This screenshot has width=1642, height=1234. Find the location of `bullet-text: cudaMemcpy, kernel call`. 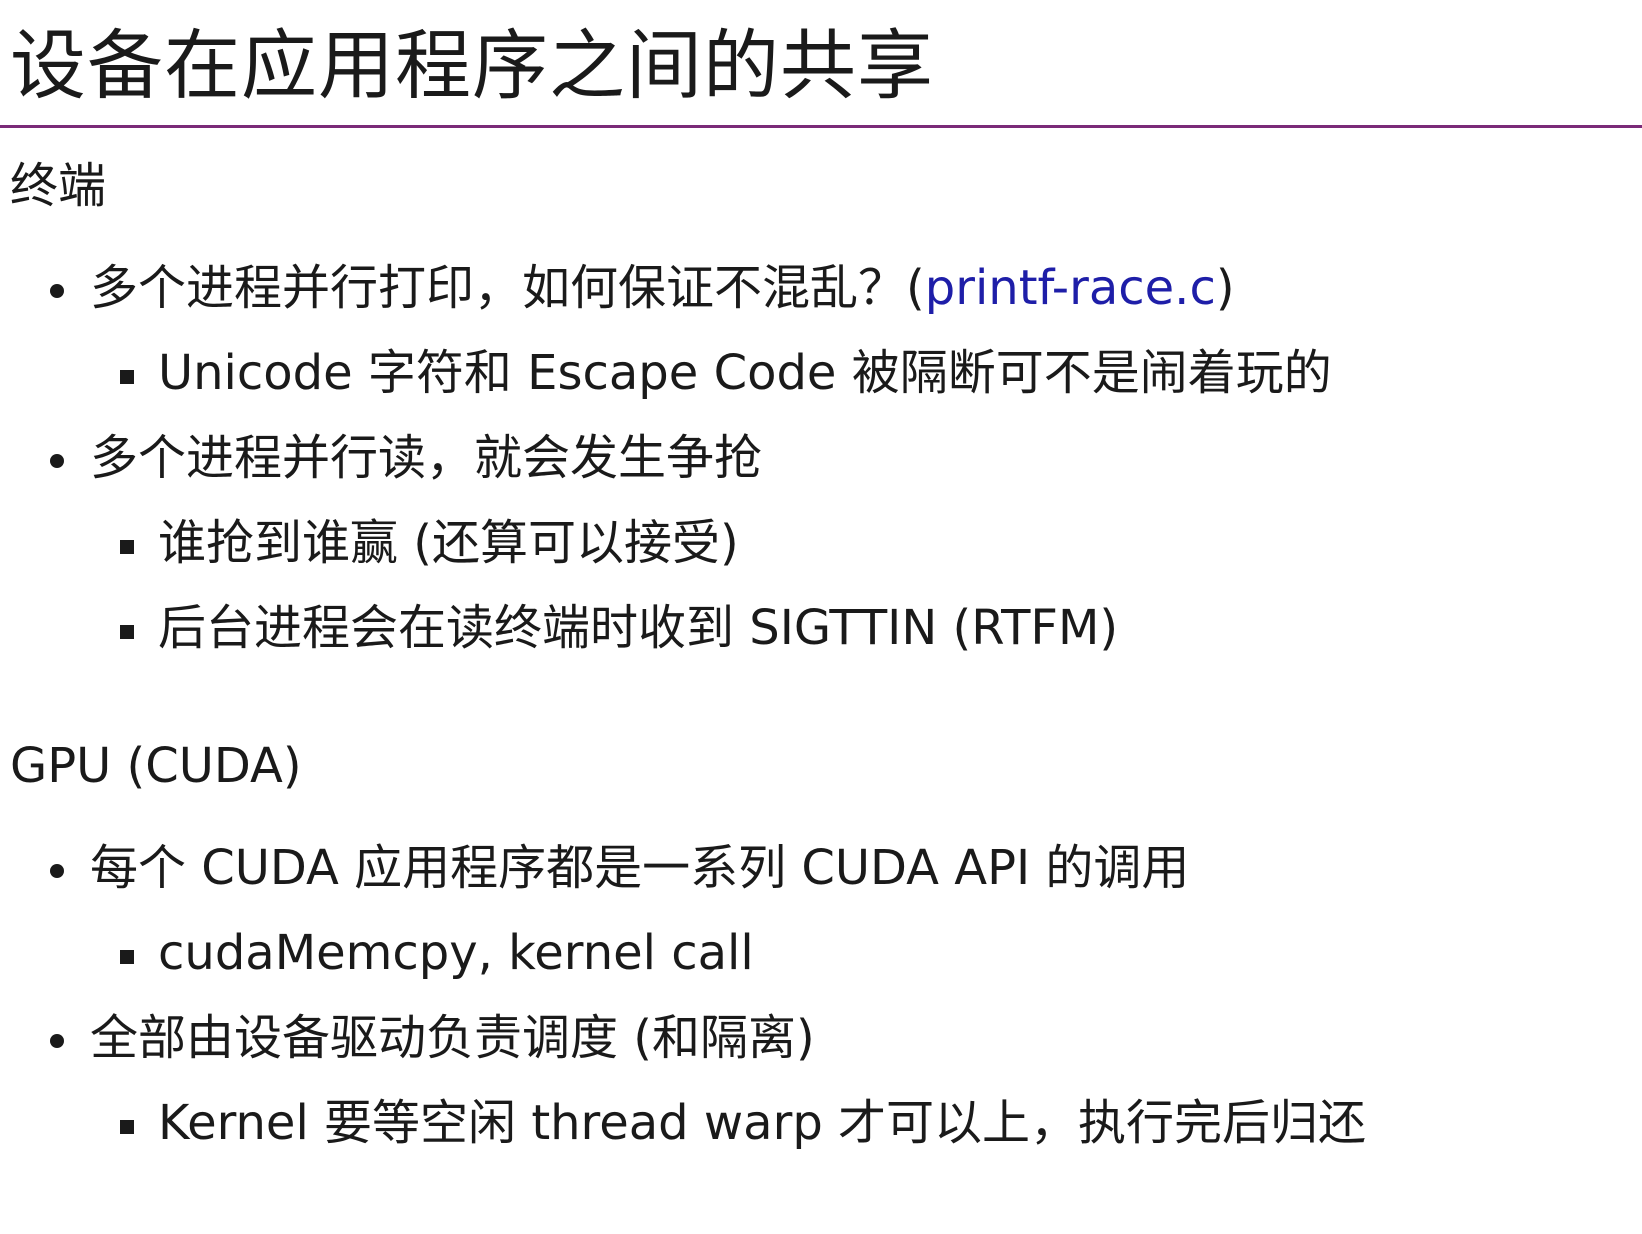

bullet-text: cudaMemcpy, kernel call is located at coordinates (456, 953).